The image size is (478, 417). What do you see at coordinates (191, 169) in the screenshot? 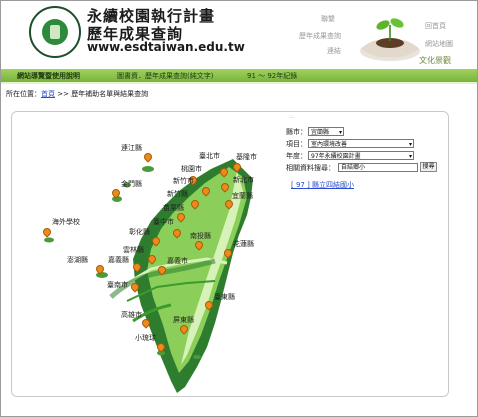
I see `map-label-taoyuan: 桃園市` at bounding box center [191, 169].